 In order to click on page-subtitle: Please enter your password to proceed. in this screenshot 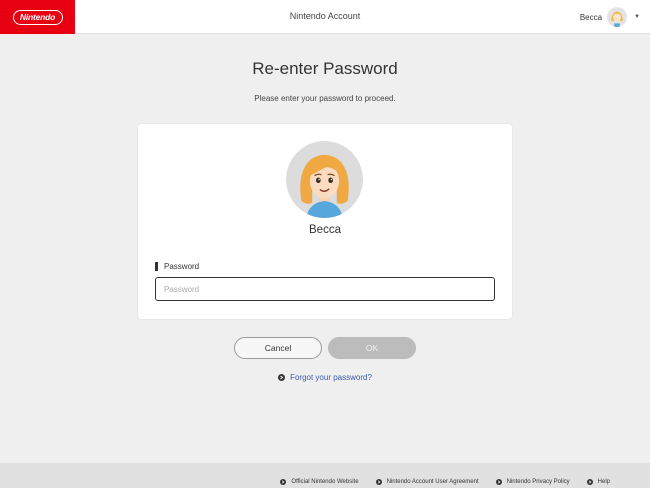, I will do `click(325, 98)`.